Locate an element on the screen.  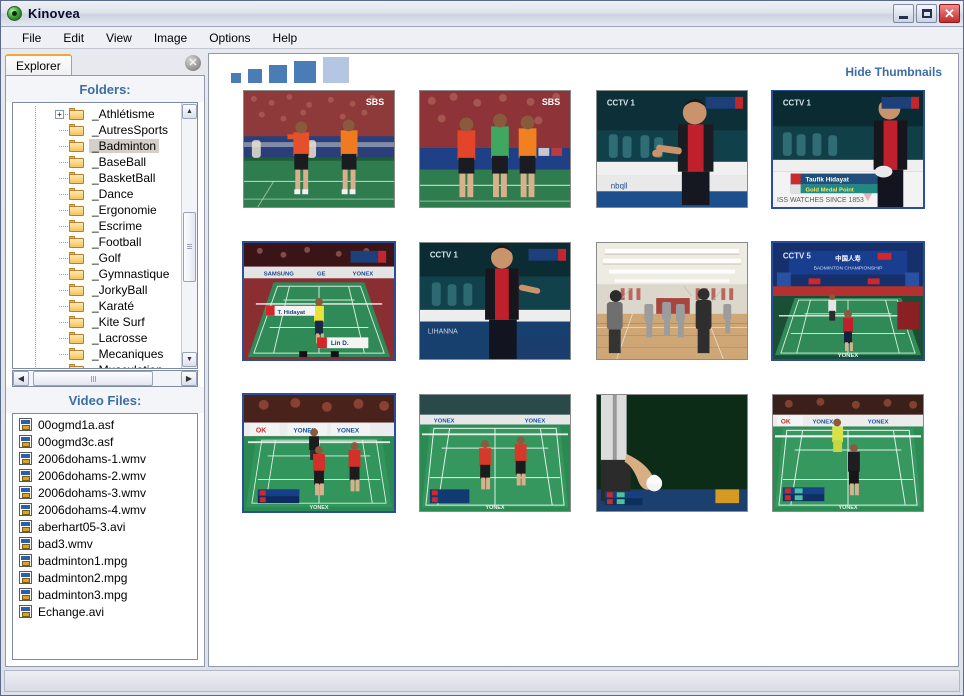
thumbnail-image: LIHANNA CCTV 1 is located at coordinates (495, 301).